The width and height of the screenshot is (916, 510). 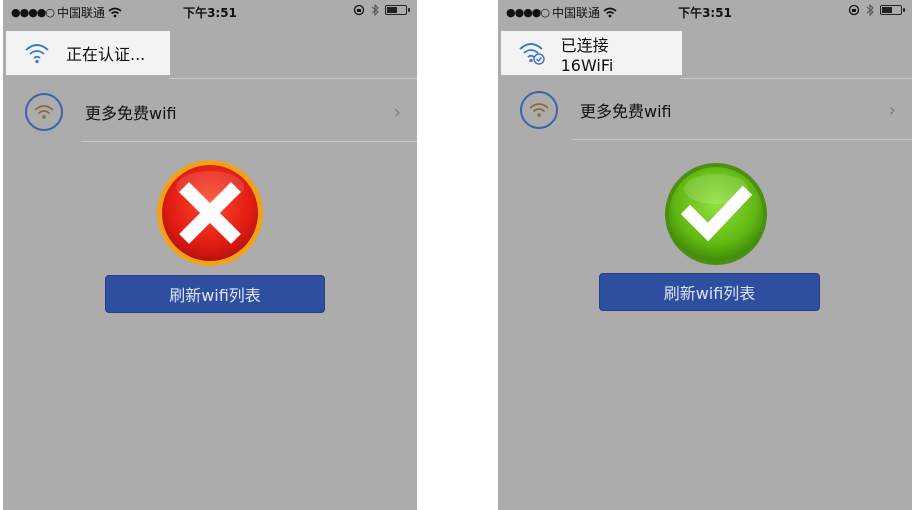 What do you see at coordinates (587, 55) in the screenshot?
I see `toast-text: 已连接16WiFi` at bounding box center [587, 55].